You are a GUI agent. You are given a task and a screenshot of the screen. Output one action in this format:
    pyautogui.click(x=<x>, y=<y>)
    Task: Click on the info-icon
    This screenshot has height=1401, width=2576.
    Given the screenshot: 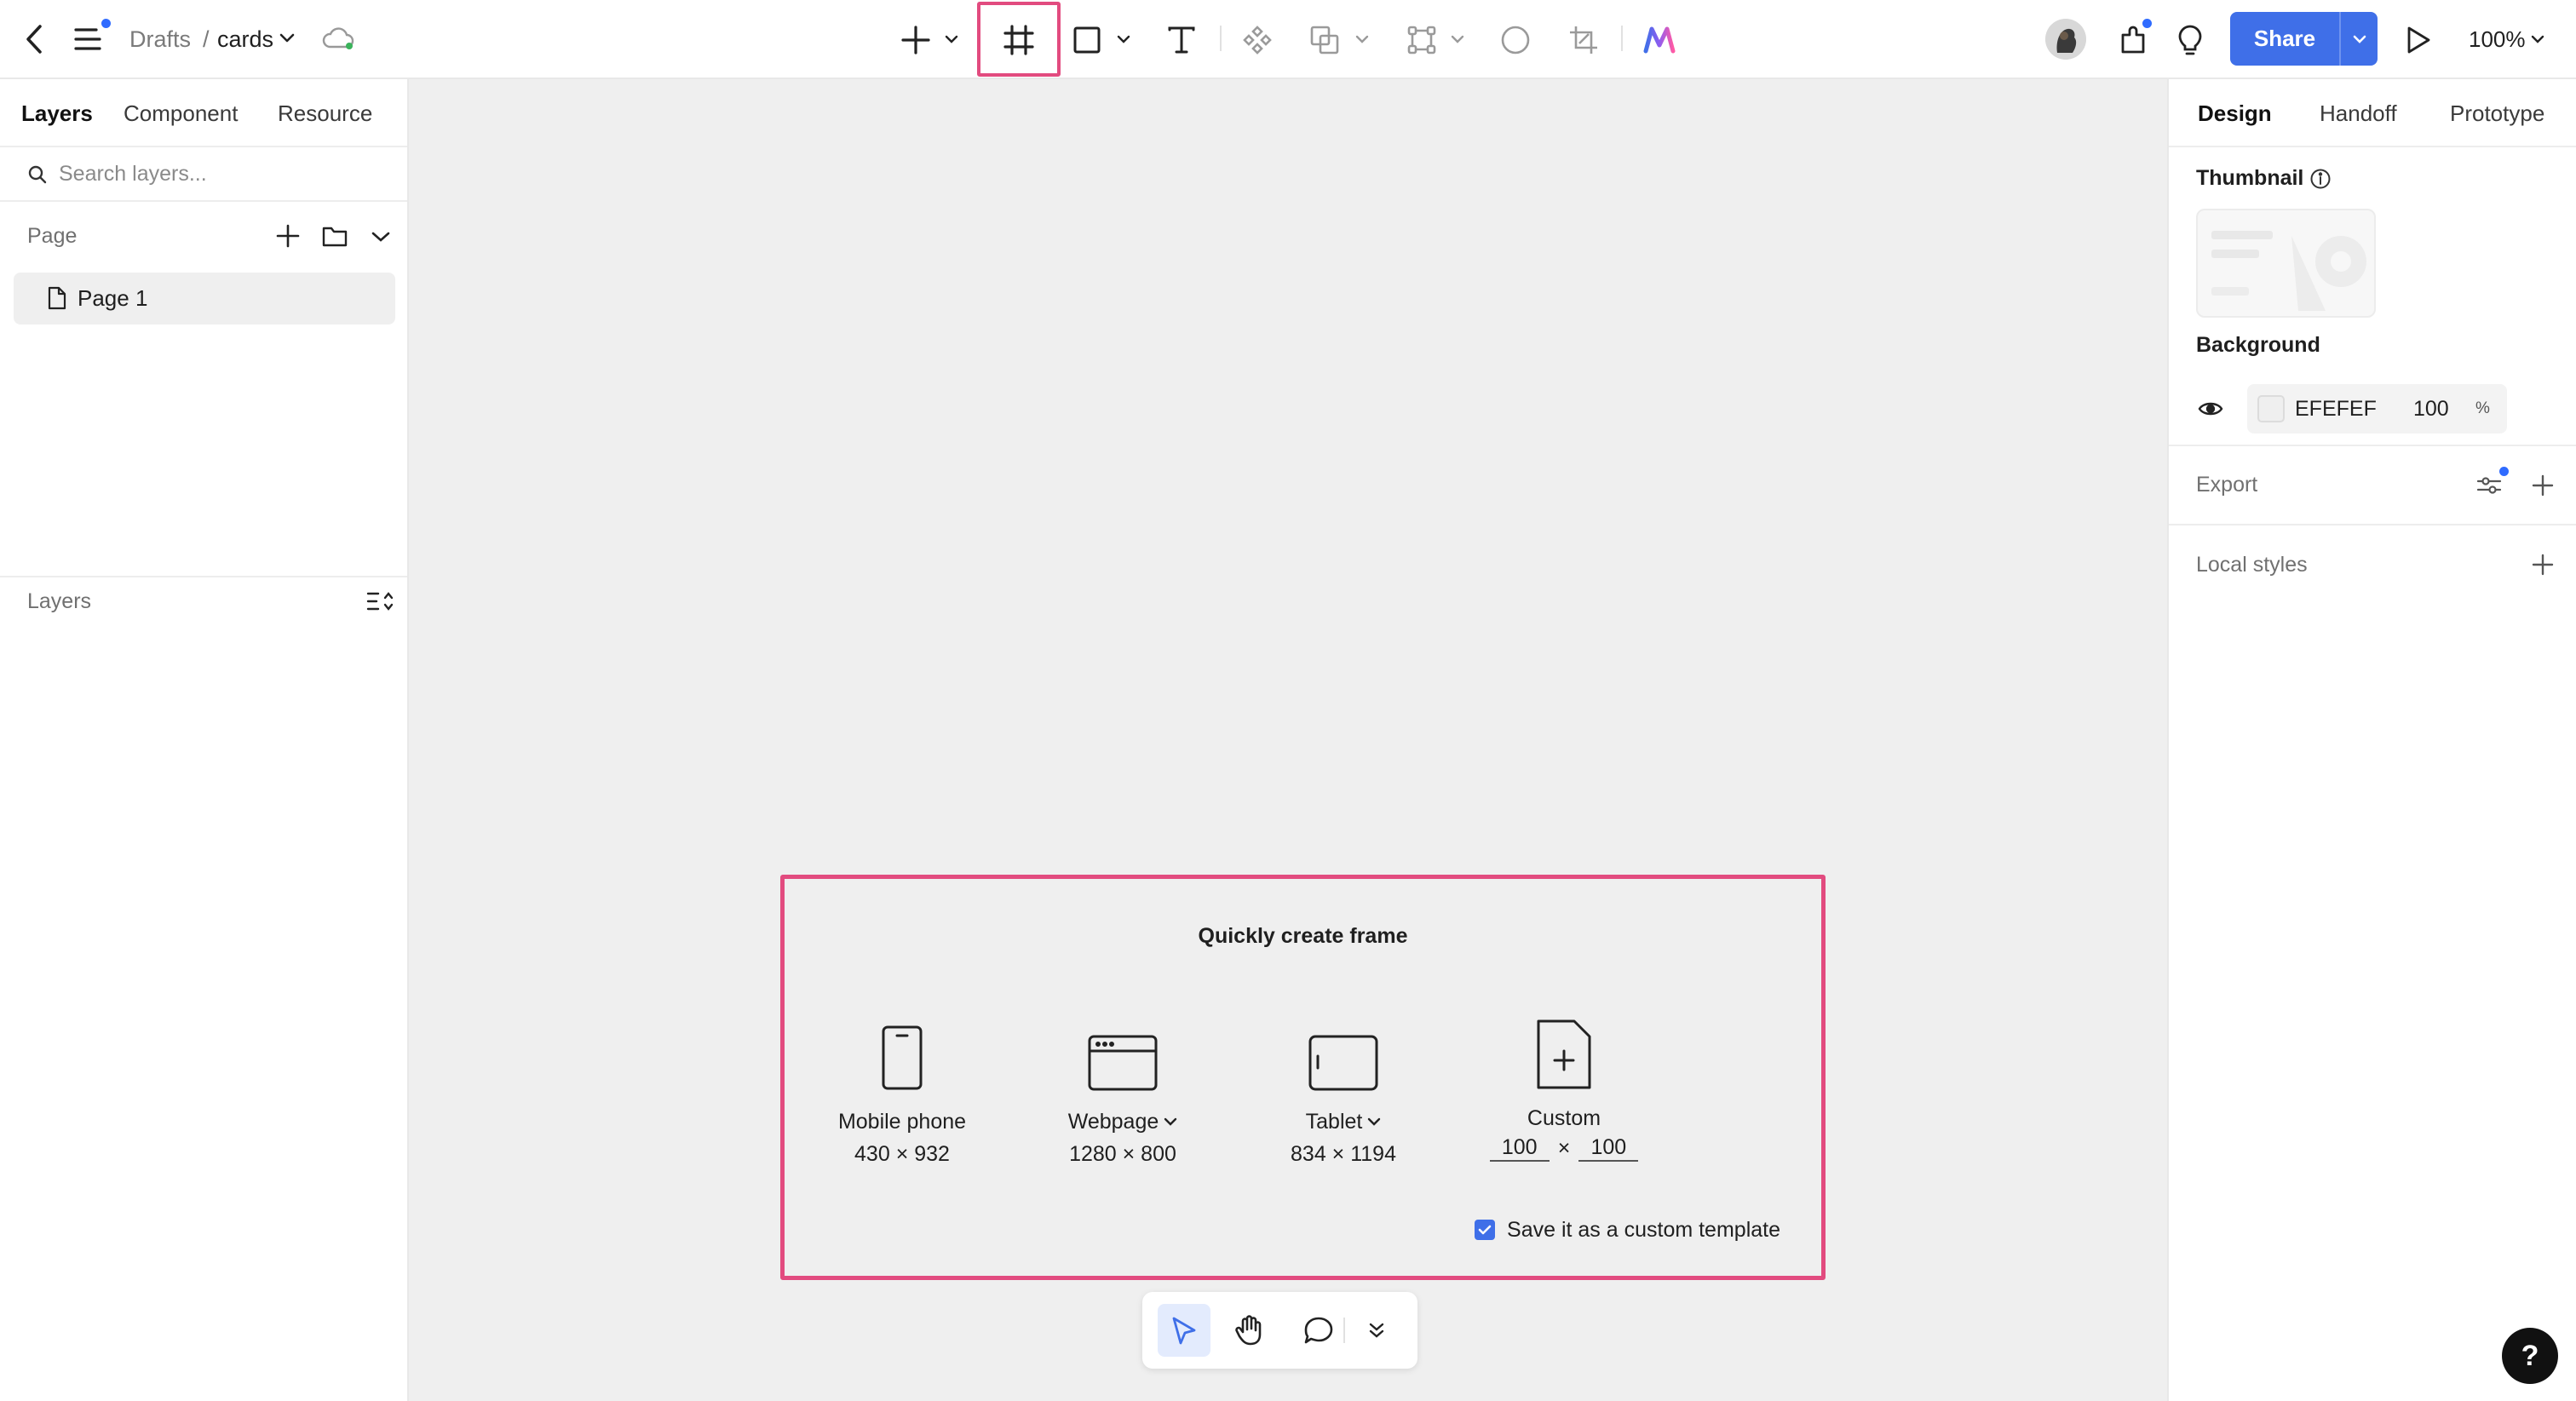 What is the action you would take?
    pyautogui.click(x=2320, y=179)
    